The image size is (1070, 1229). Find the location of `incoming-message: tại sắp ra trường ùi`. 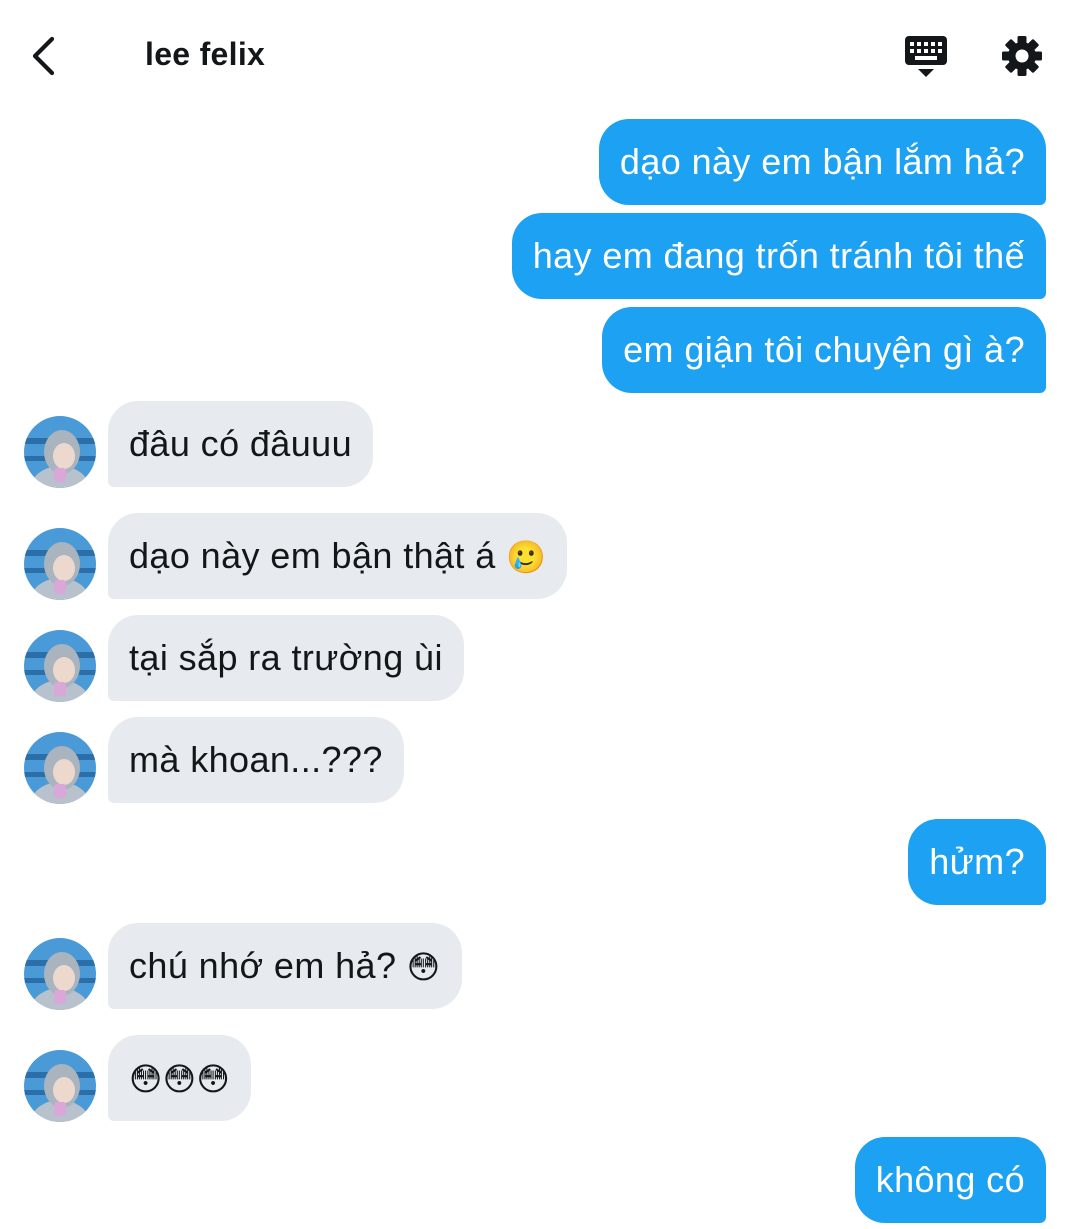

incoming-message: tại sắp ra trường ùi is located at coordinates (286, 658).